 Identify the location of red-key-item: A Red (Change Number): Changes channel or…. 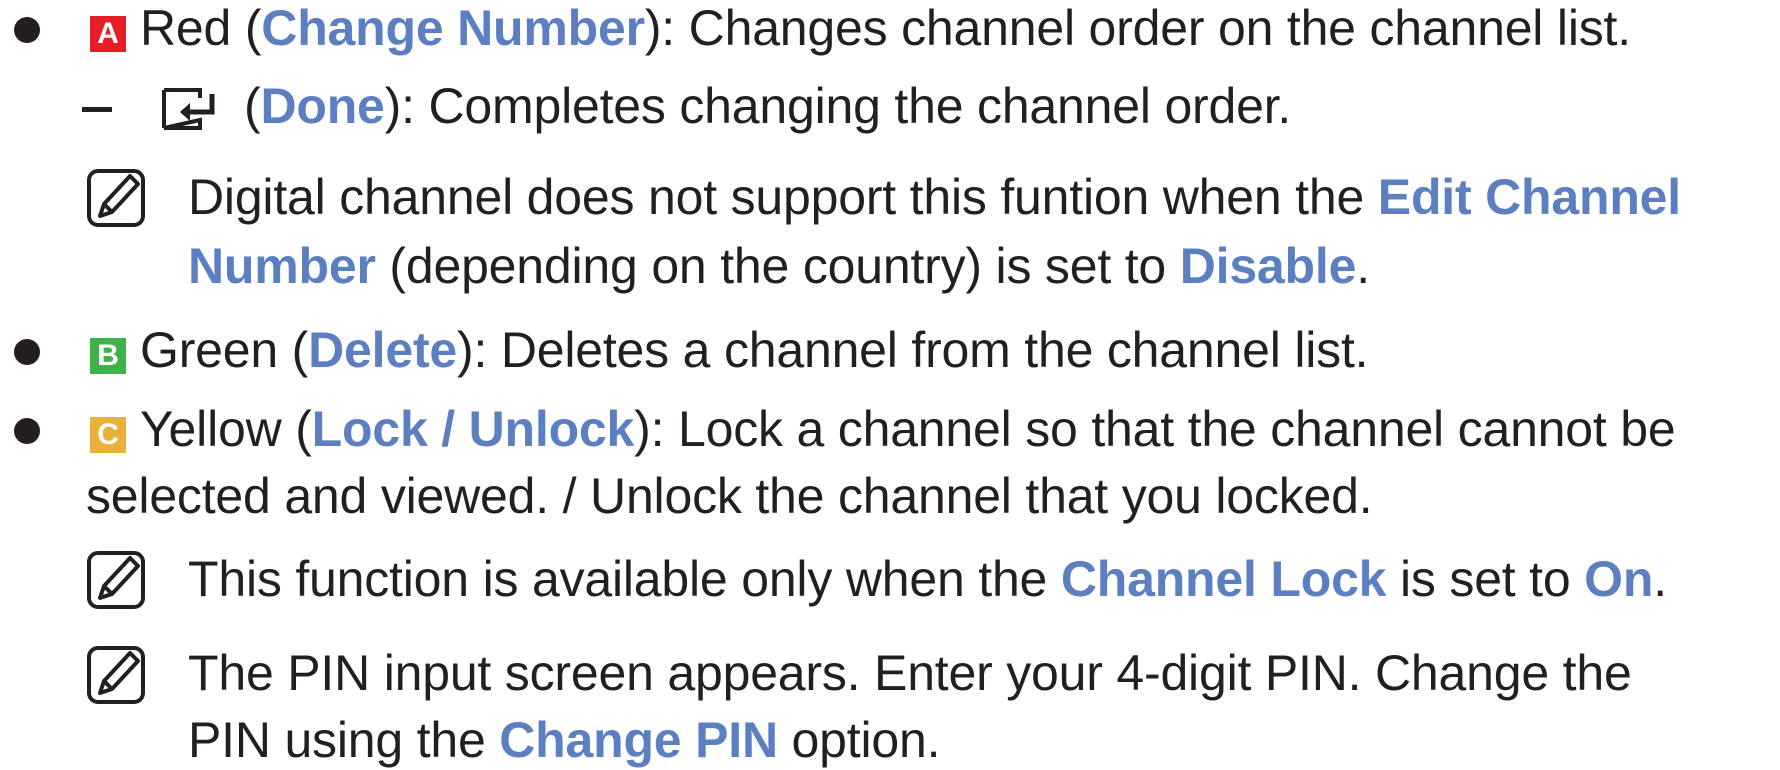
(860, 29).